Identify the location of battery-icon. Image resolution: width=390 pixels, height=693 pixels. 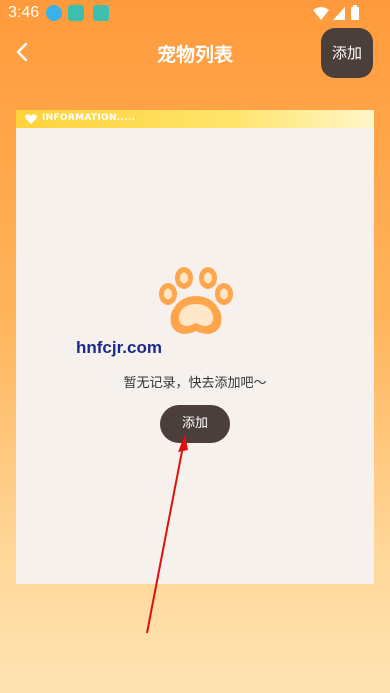
(355, 12).